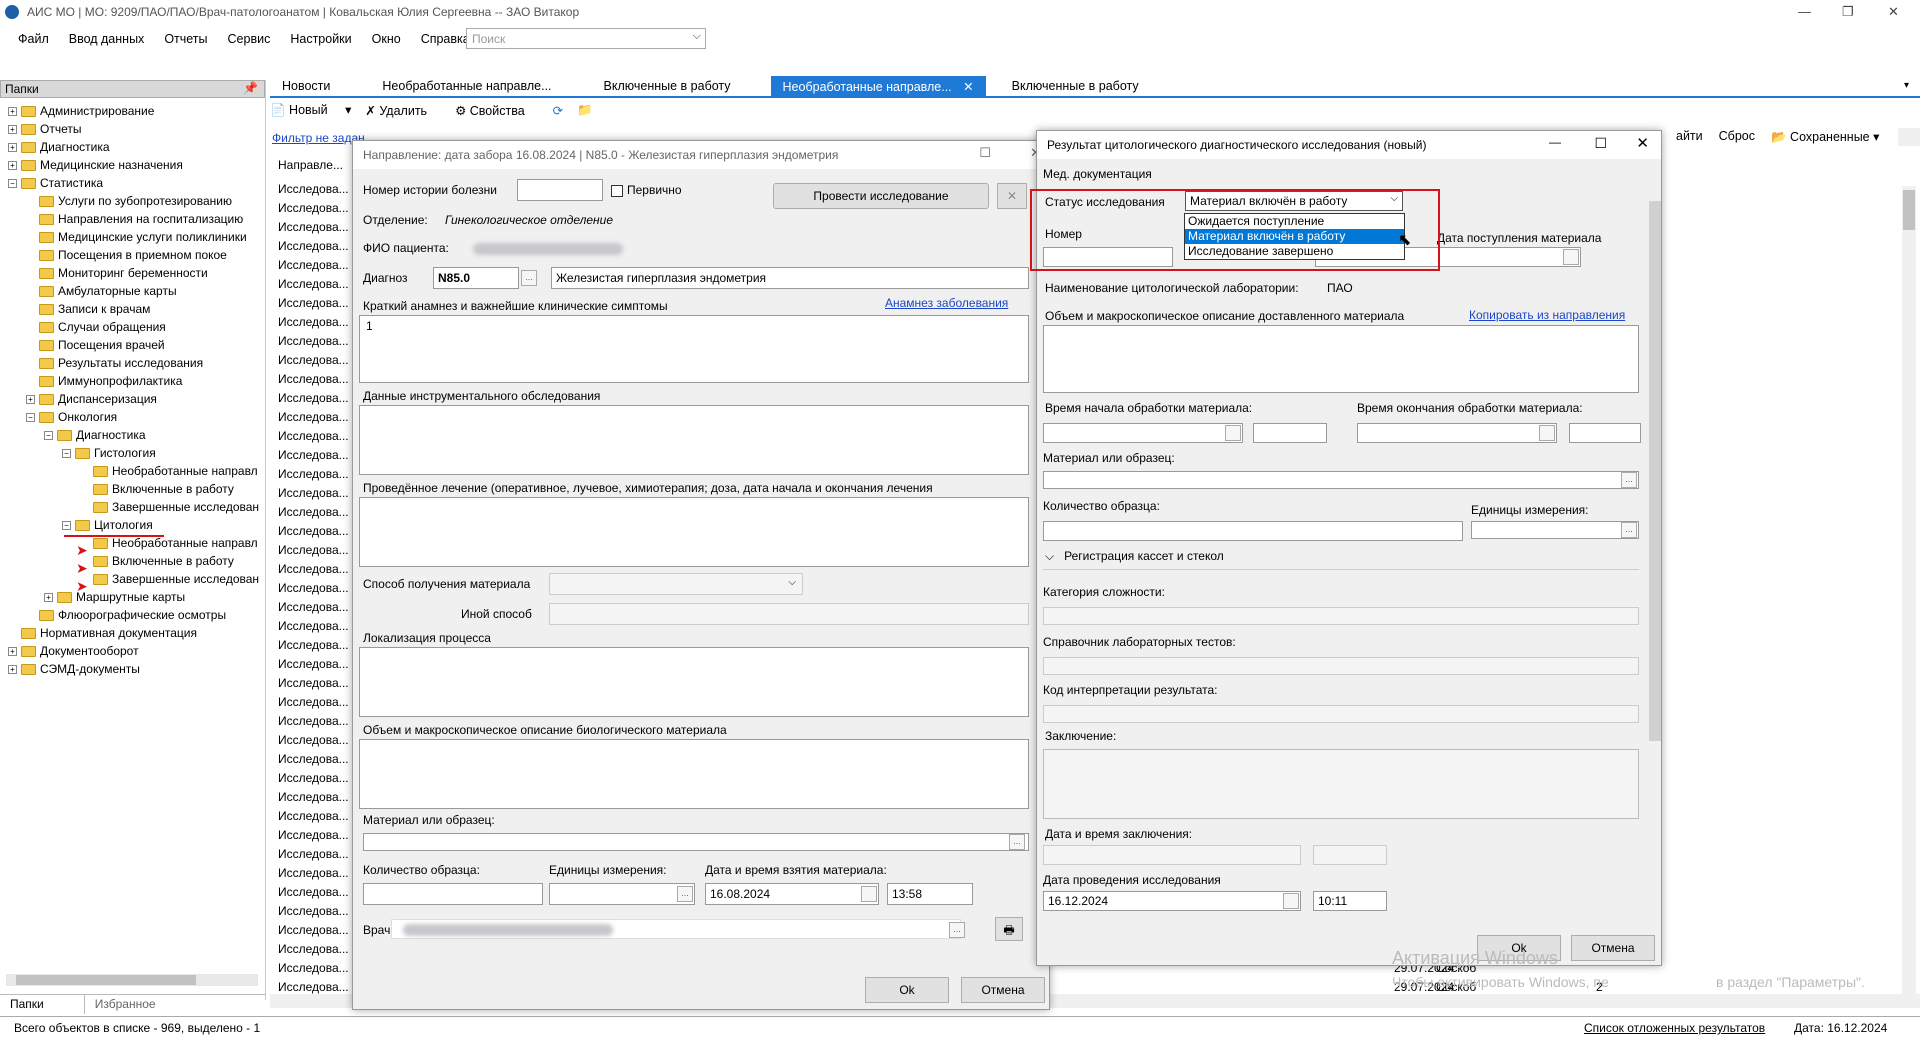 The height and width of the screenshot is (1038, 1920). I want to click on diagnosis-code-input: N85.0, so click(476, 278).